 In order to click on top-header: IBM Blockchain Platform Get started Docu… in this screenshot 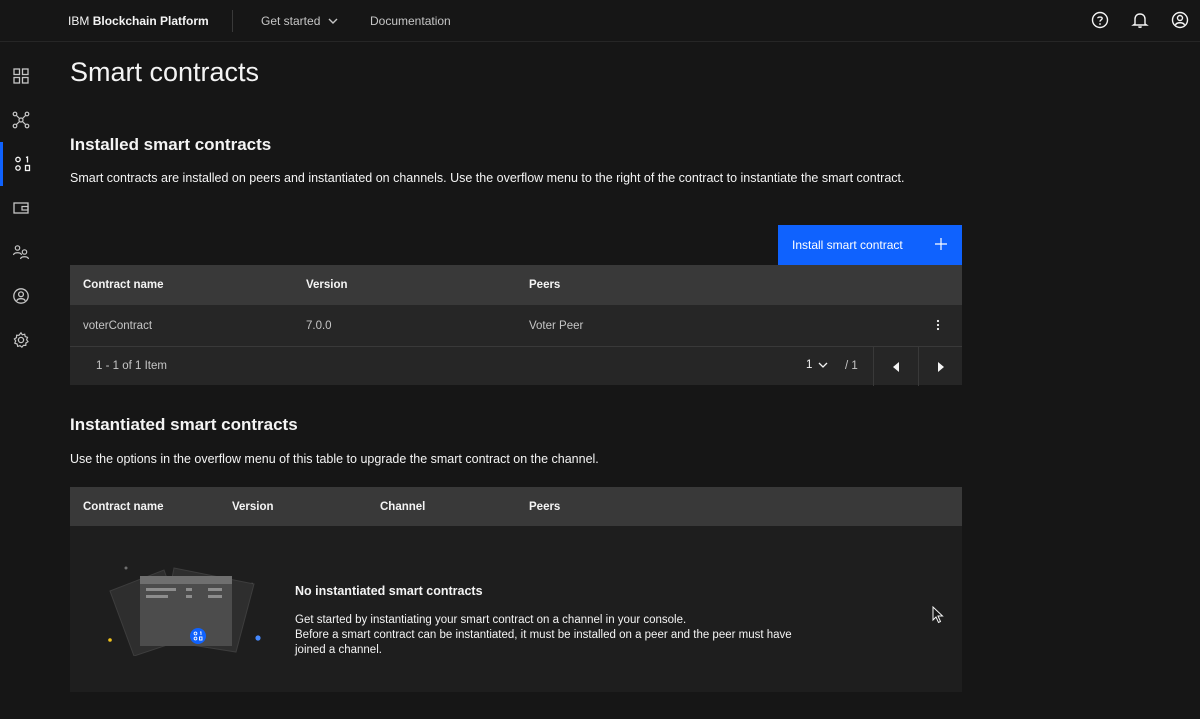, I will do `click(600, 21)`.